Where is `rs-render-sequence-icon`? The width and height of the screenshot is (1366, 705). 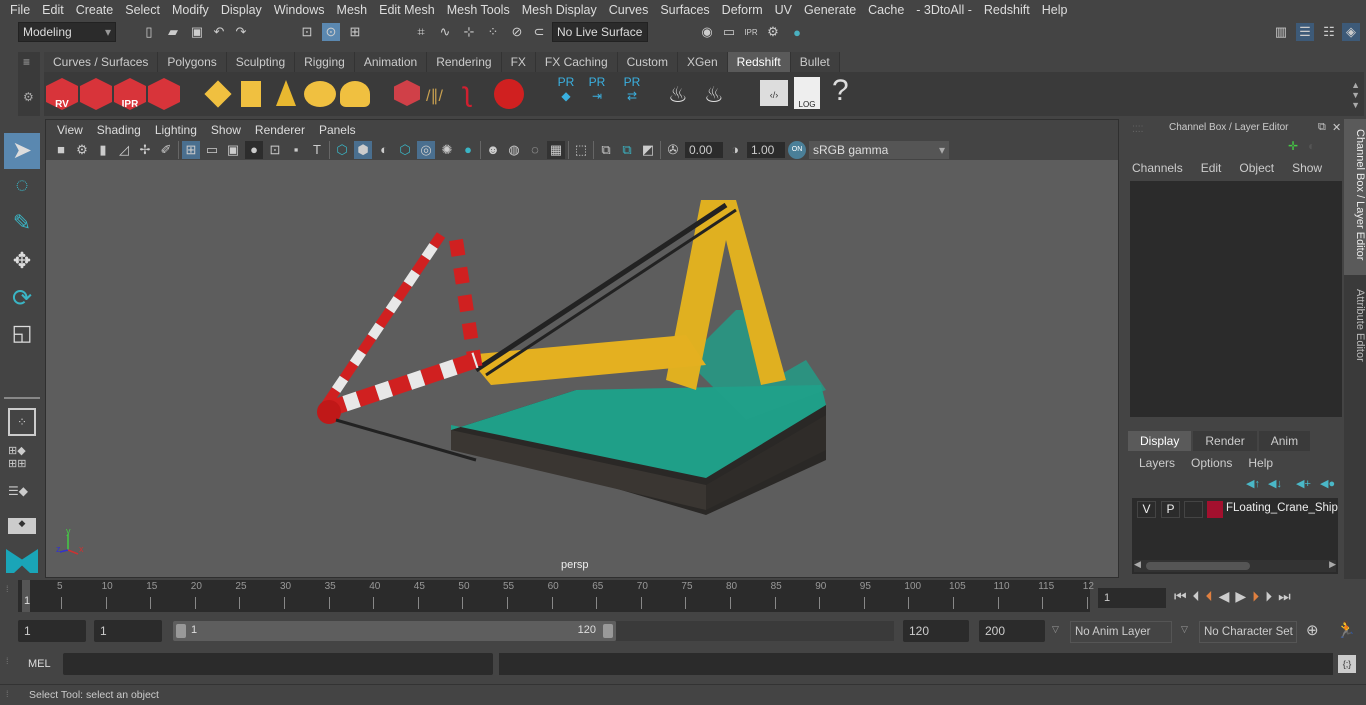
rs-render-sequence-icon is located at coordinates (96, 94).